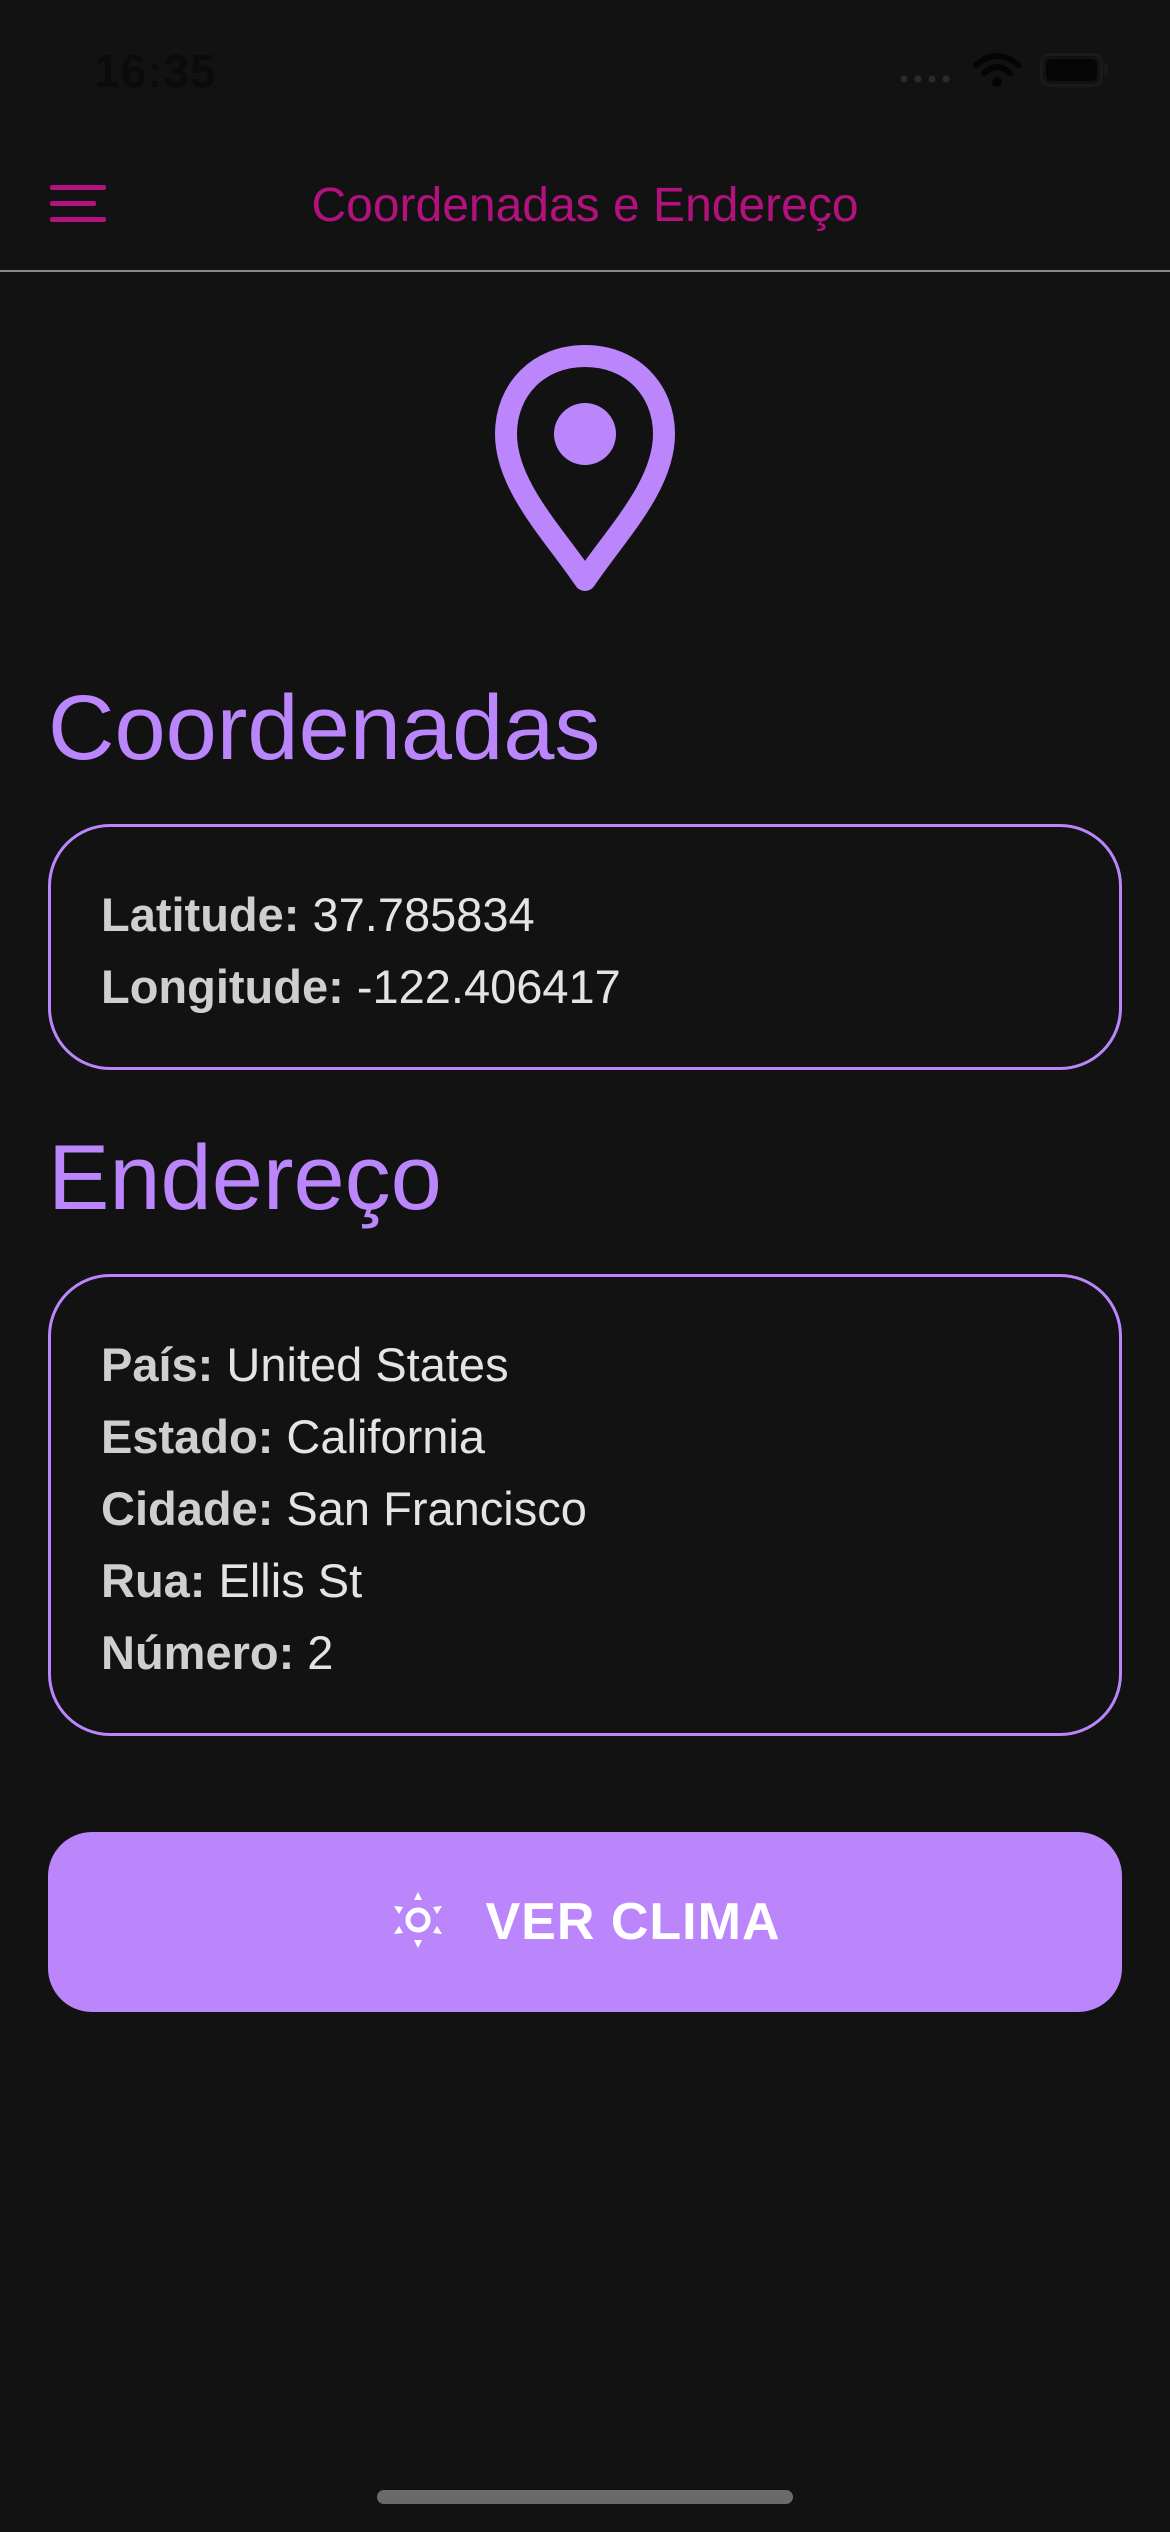 Image resolution: width=1170 pixels, height=2532 pixels. Describe the element at coordinates (385, 1436) in the screenshot. I see `state-value: California` at that location.